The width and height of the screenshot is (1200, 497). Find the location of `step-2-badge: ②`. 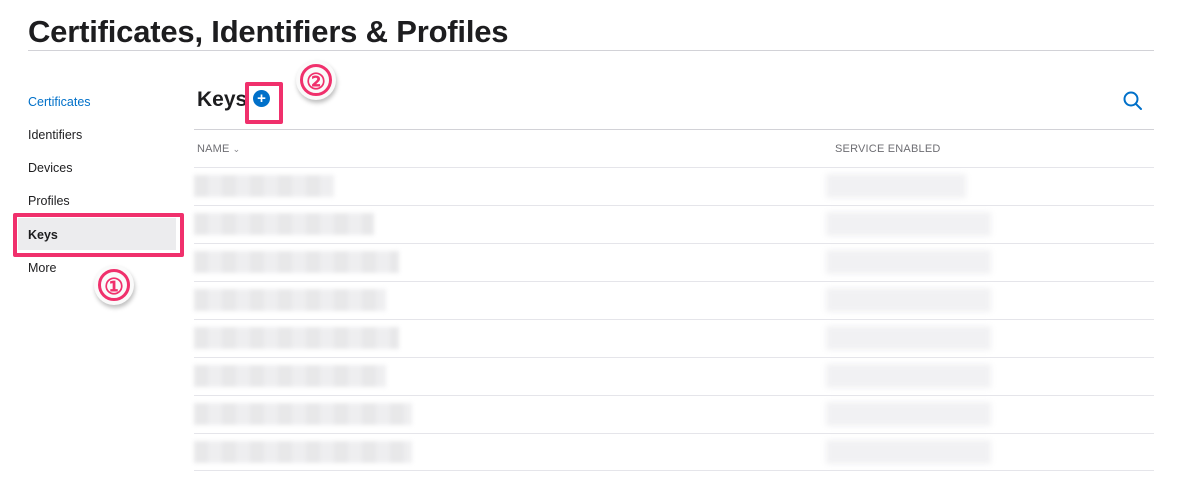

step-2-badge: ② is located at coordinates (316, 80).